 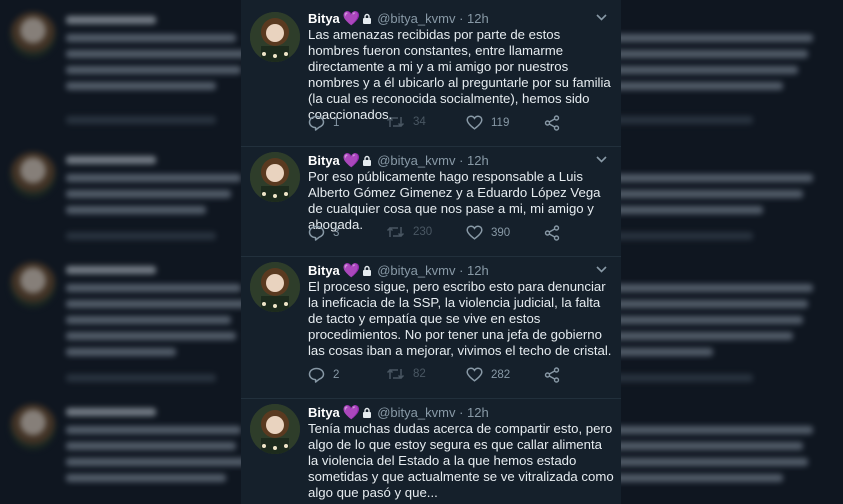 What do you see at coordinates (336, 123) in the screenshot?
I see `reply-count: 1` at bounding box center [336, 123].